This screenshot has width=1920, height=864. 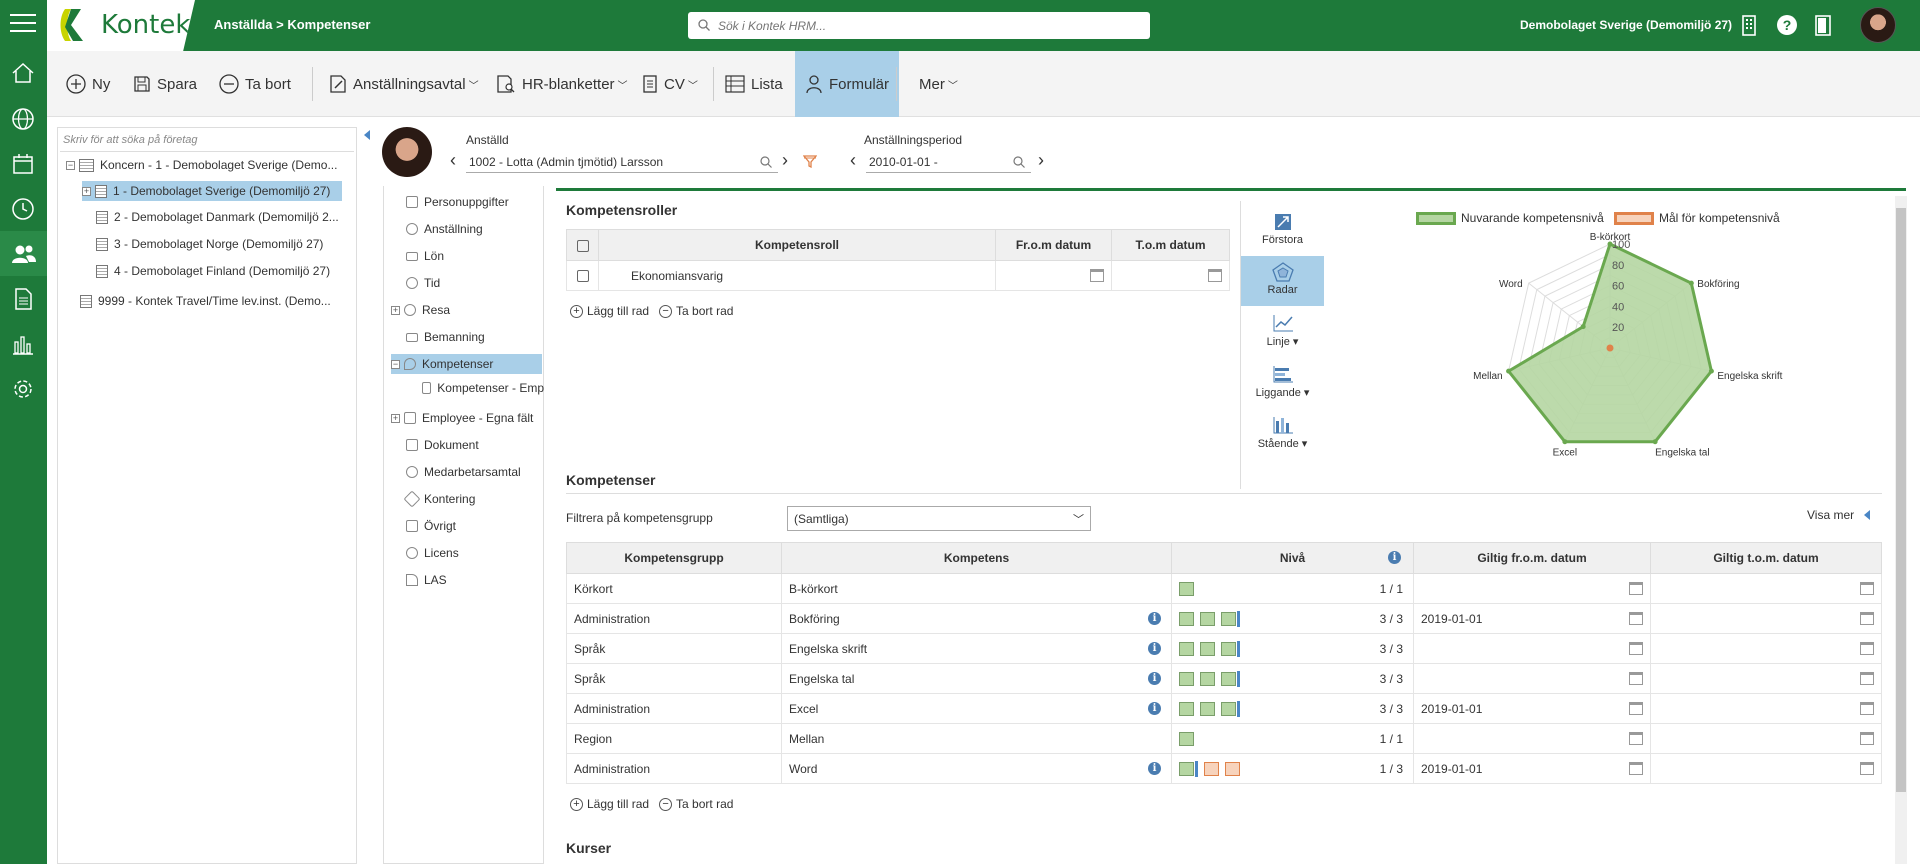 I want to click on global-search, so click(x=919, y=25).